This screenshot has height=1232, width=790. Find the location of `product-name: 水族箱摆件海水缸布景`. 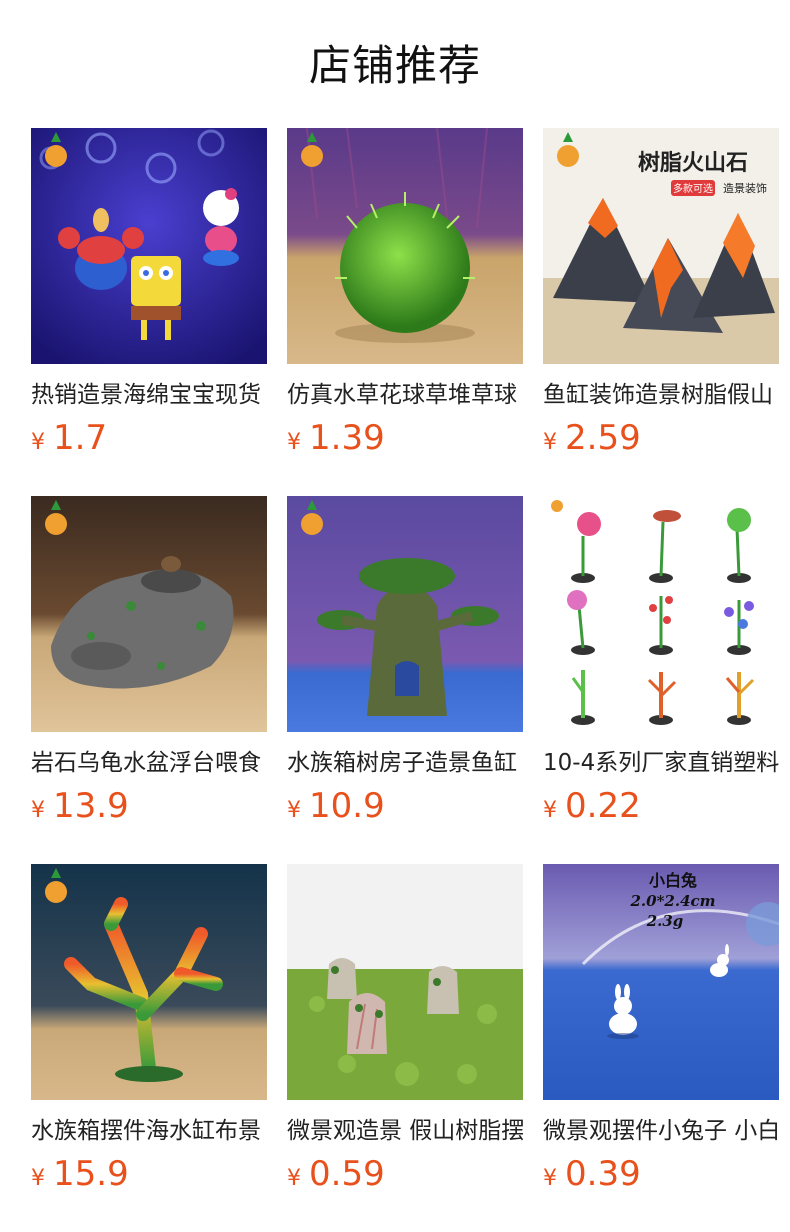

product-name: 水族箱摆件海水缸布景 is located at coordinates (149, 1131).